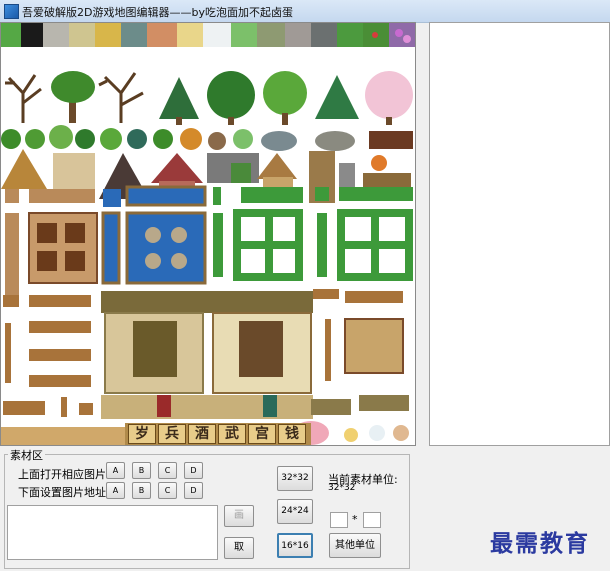  Describe the element at coordinates (262, 434) in the screenshot. I see `sign-tile: 宫` at that location.